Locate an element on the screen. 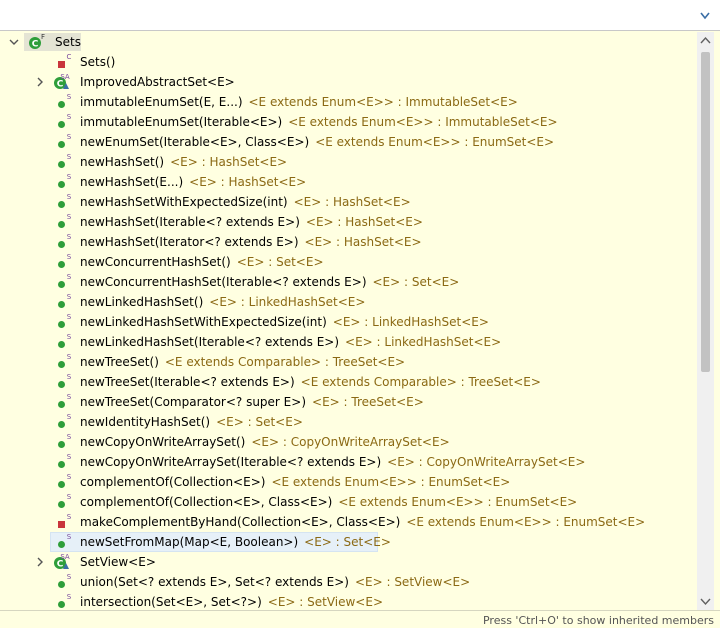 The width and height of the screenshot is (720, 628). vertical-scrollbar is located at coordinates (705, 321).